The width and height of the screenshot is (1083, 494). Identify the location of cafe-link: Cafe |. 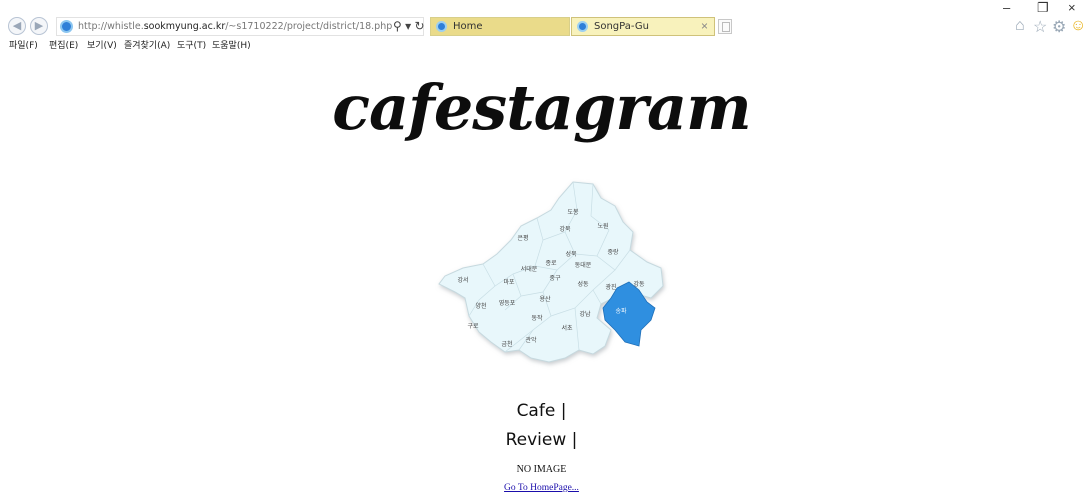
(541, 411).